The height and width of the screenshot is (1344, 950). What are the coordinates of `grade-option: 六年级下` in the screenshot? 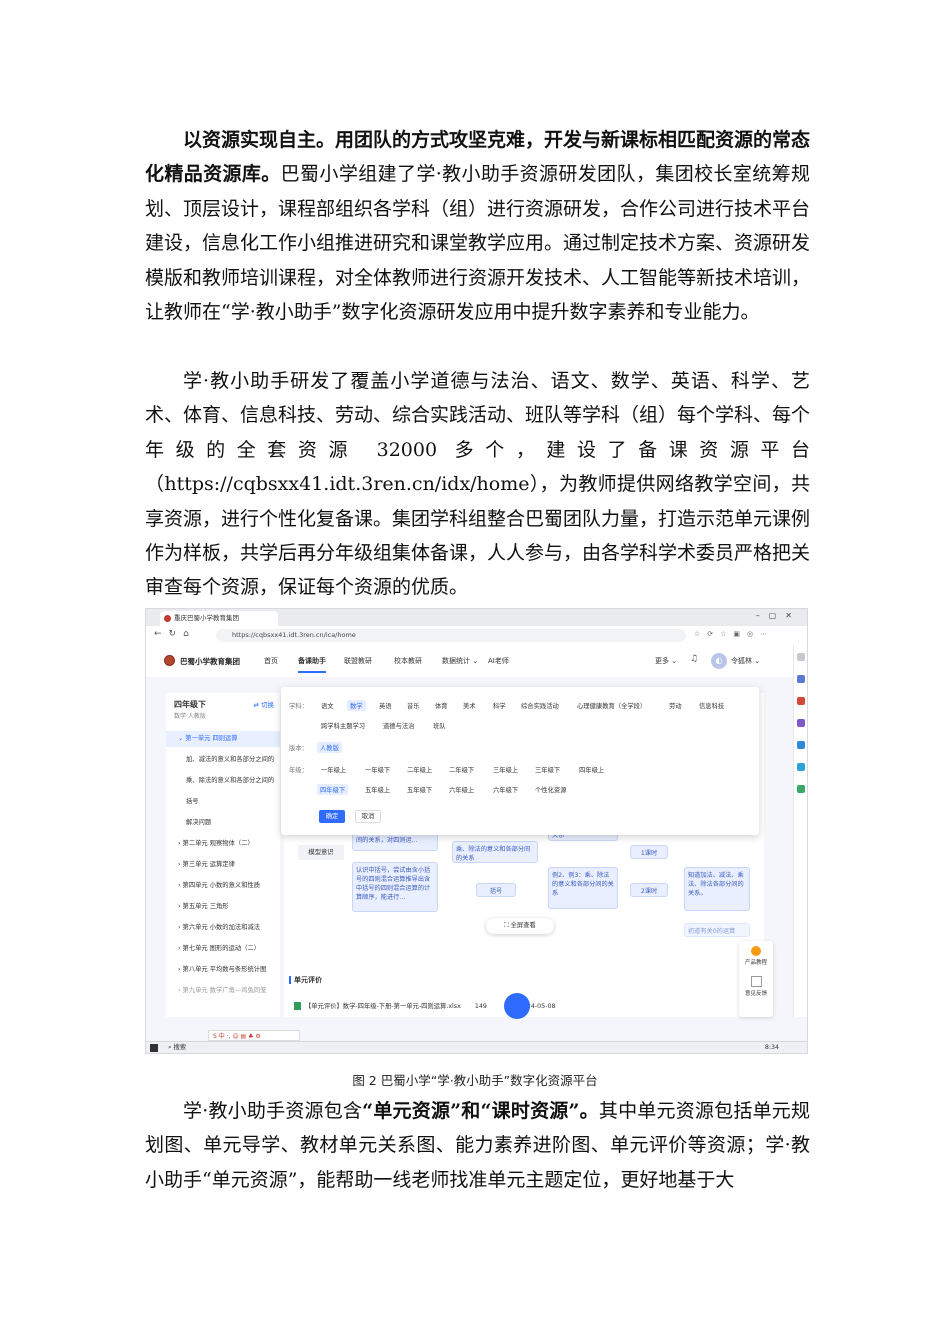 It's located at (505, 789).